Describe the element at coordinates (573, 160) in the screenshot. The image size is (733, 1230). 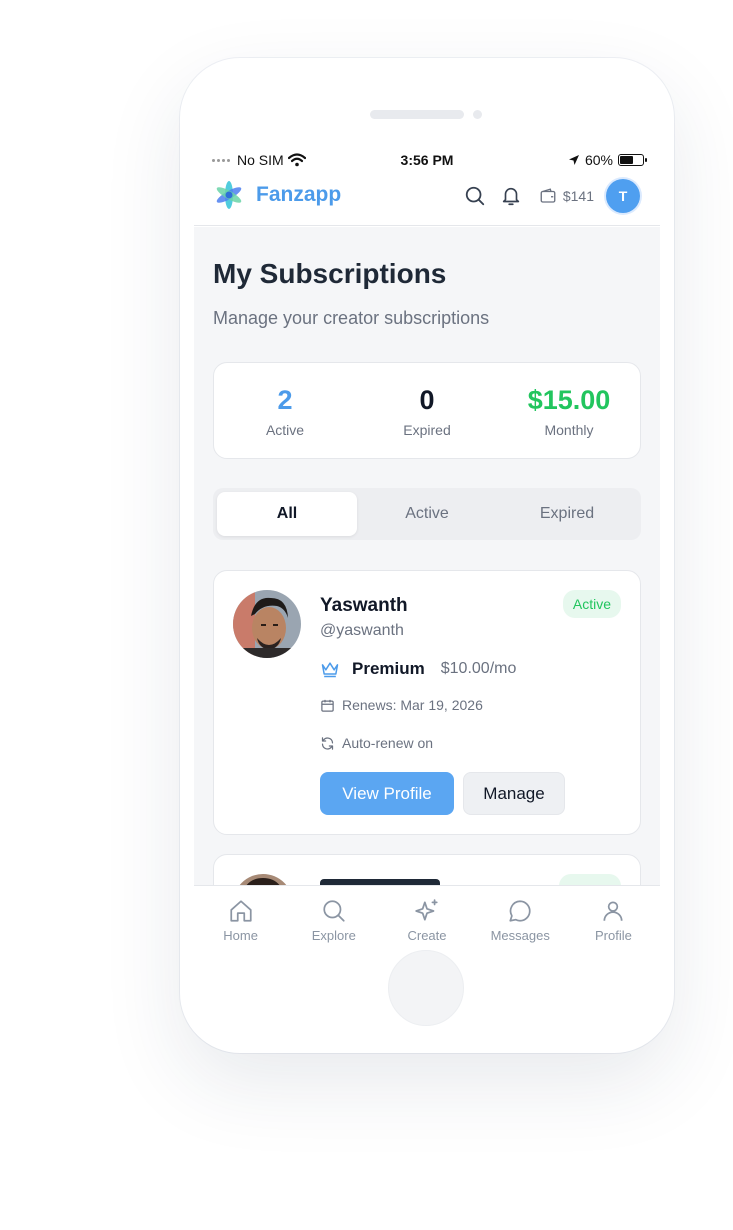
I see `location-arrow-icon` at that location.